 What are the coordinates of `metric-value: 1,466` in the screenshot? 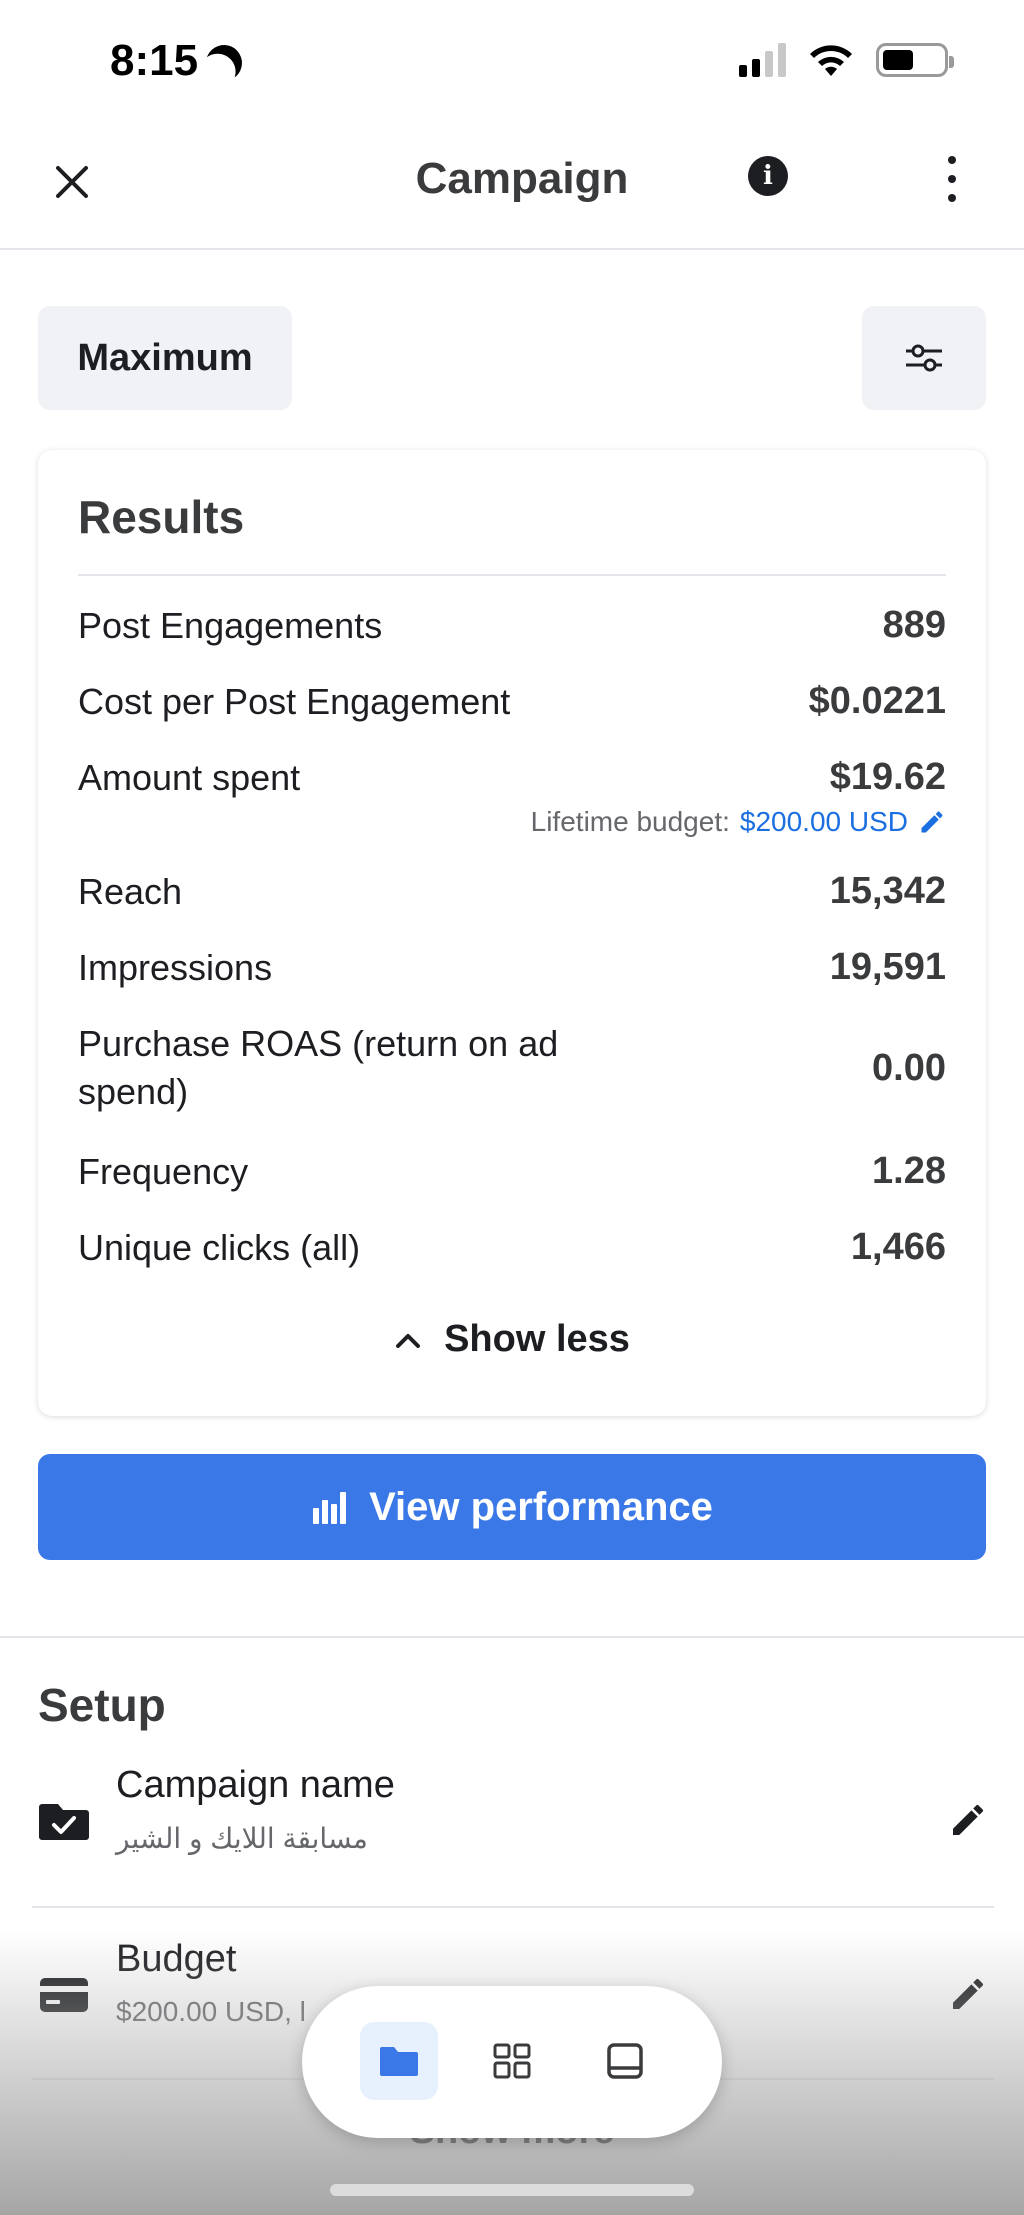 It's located at (898, 1247).